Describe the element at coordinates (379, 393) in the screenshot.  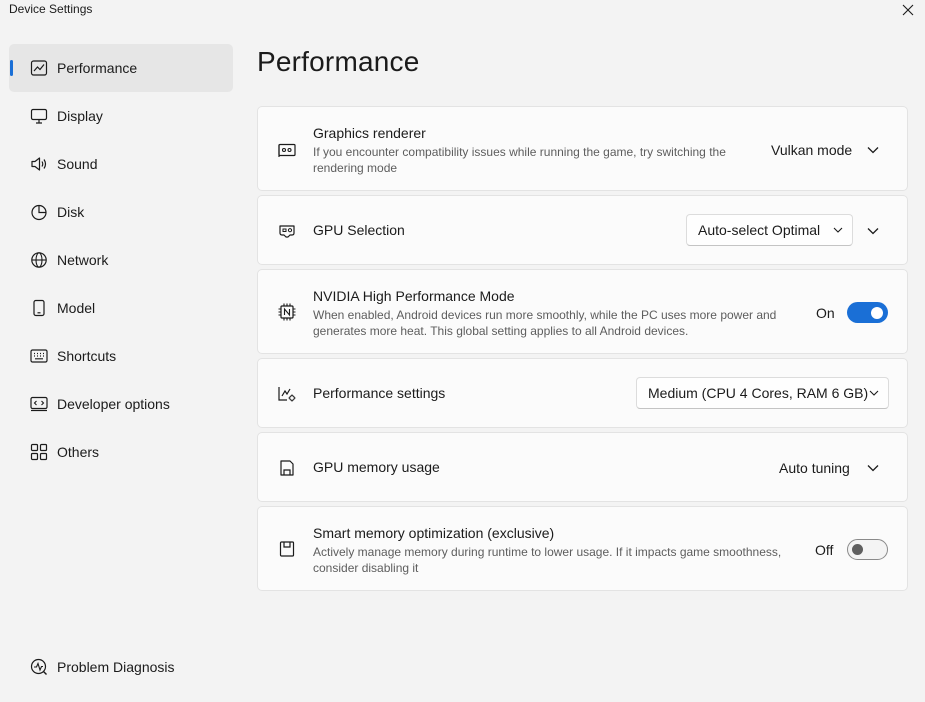
I see `card-title: Performance settings` at that location.